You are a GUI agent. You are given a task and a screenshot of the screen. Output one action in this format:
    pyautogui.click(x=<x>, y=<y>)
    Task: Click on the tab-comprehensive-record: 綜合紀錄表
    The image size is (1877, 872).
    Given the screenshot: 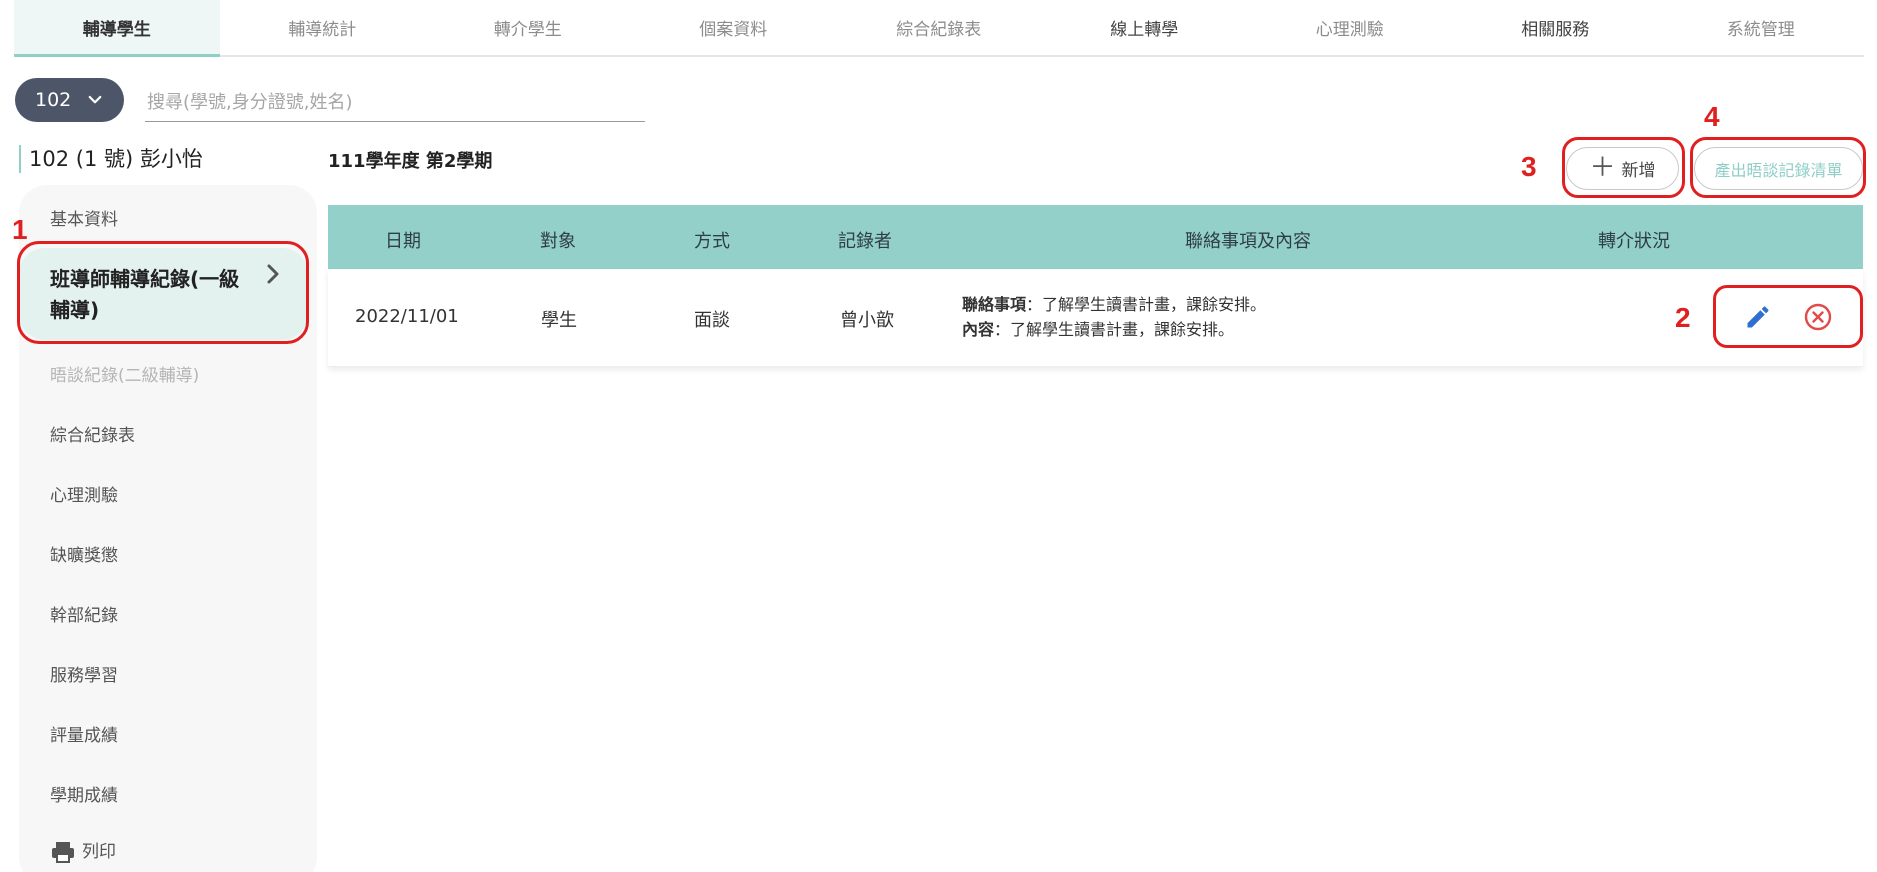 What is the action you would take?
    pyautogui.click(x=939, y=27)
    